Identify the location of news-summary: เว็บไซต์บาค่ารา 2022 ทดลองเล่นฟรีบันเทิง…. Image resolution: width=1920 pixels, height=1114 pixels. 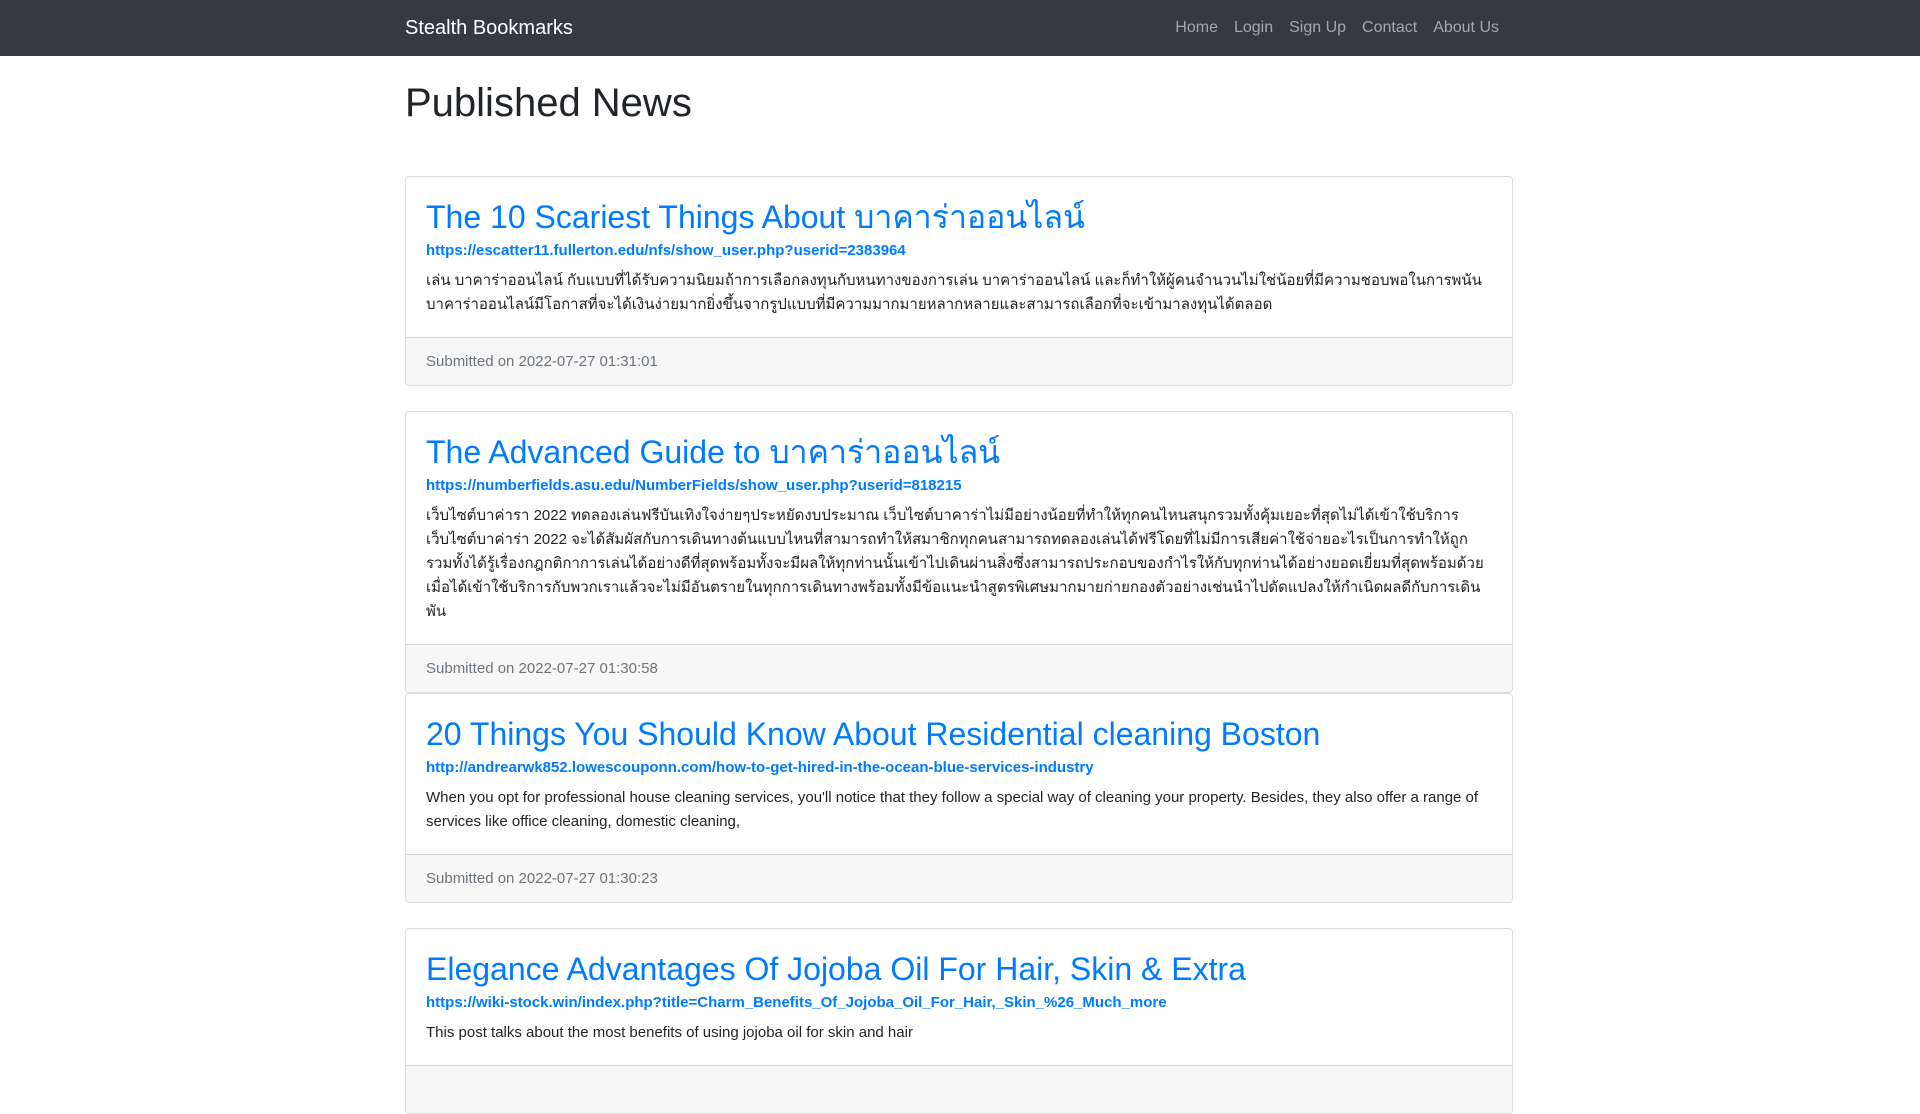
(955, 563).